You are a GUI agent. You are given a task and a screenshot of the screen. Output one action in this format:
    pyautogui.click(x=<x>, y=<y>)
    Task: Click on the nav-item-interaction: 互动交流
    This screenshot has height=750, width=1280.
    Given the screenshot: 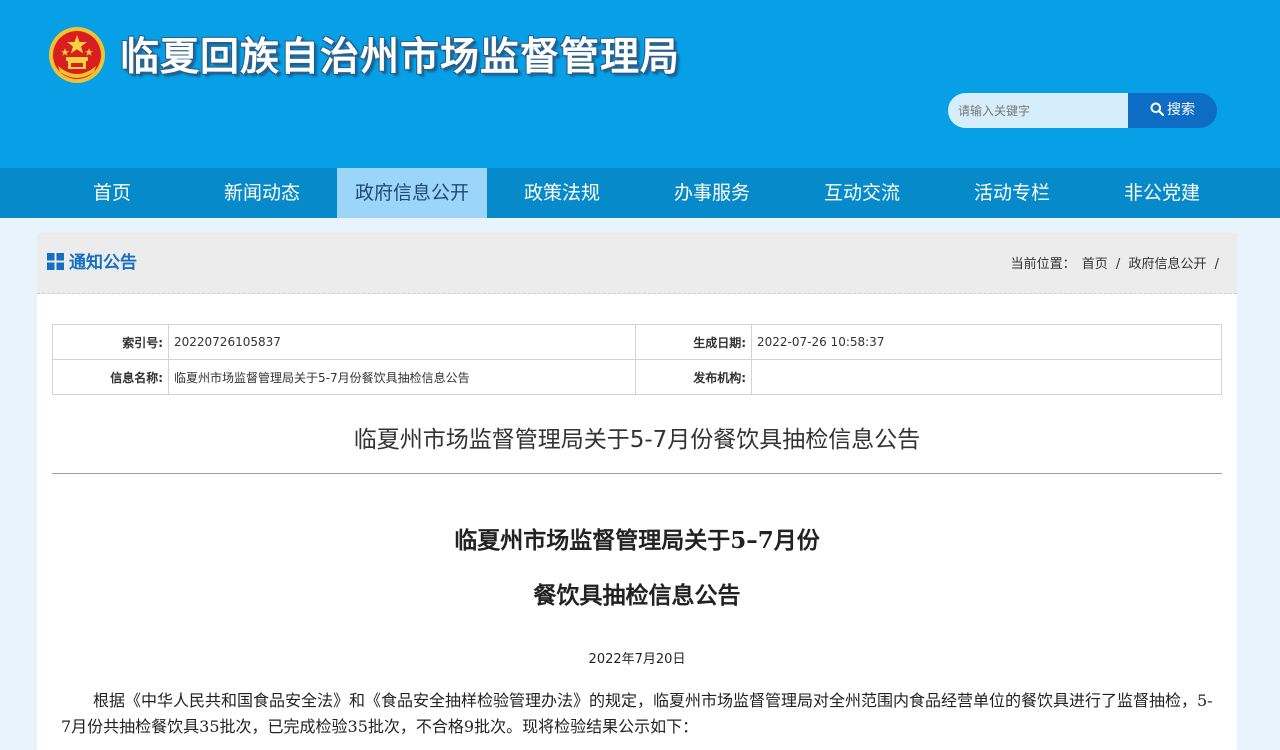 What is the action you would take?
    pyautogui.click(x=862, y=193)
    